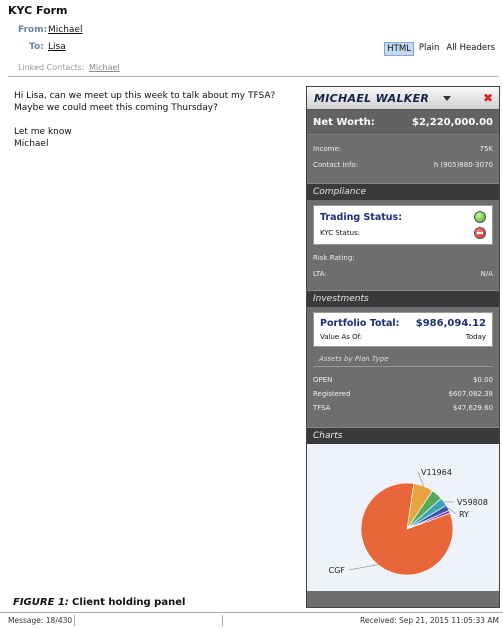  What do you see at coordinates (429, 620) in the screenshot?
I see `received-timestamp: Received: Sep 21, 2015 11:05:33 AM` at bounding box center [429, 620].